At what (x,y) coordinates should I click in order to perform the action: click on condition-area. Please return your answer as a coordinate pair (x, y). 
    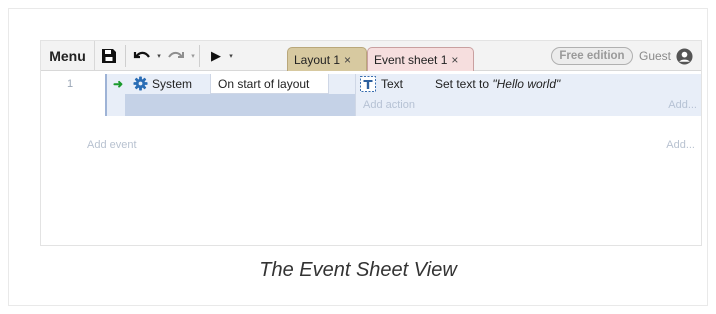
    Looking at the image, I should click on (240, 105).